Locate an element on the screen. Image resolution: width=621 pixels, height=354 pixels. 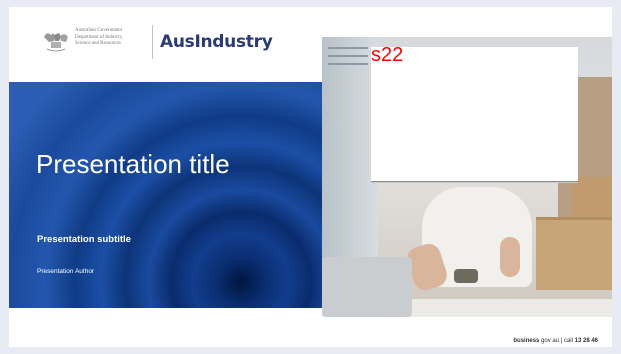
photo-tape-roll is located at coordinates (466, 276).